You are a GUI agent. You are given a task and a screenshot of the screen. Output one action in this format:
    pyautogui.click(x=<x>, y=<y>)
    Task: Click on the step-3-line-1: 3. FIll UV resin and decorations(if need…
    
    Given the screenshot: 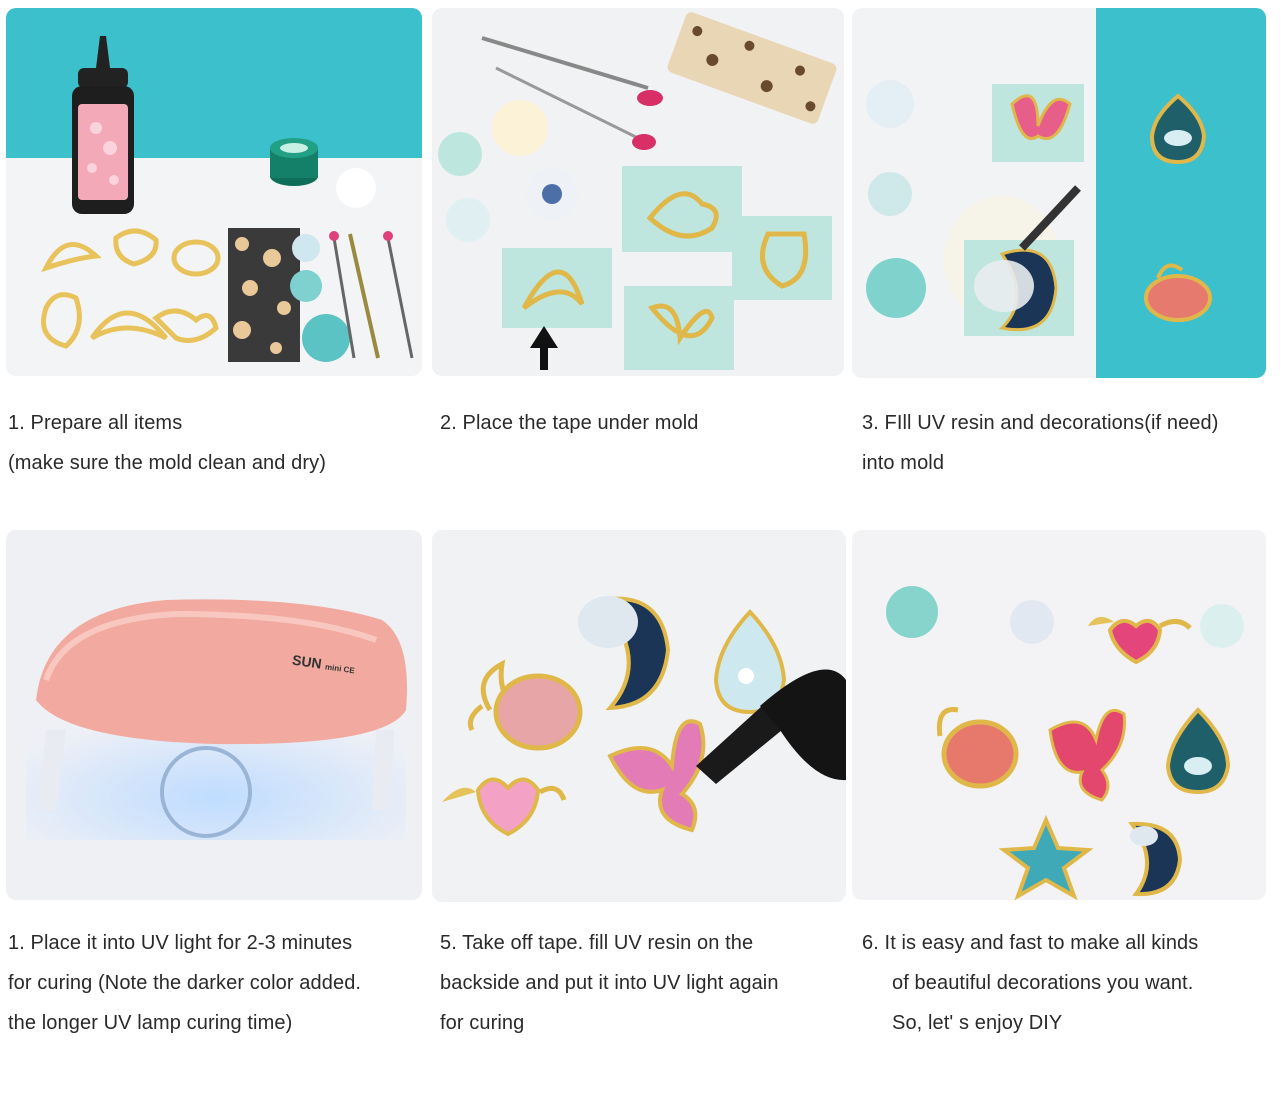 What is the action you would take?
    pyautogui.click(x=1040, y=423)
    